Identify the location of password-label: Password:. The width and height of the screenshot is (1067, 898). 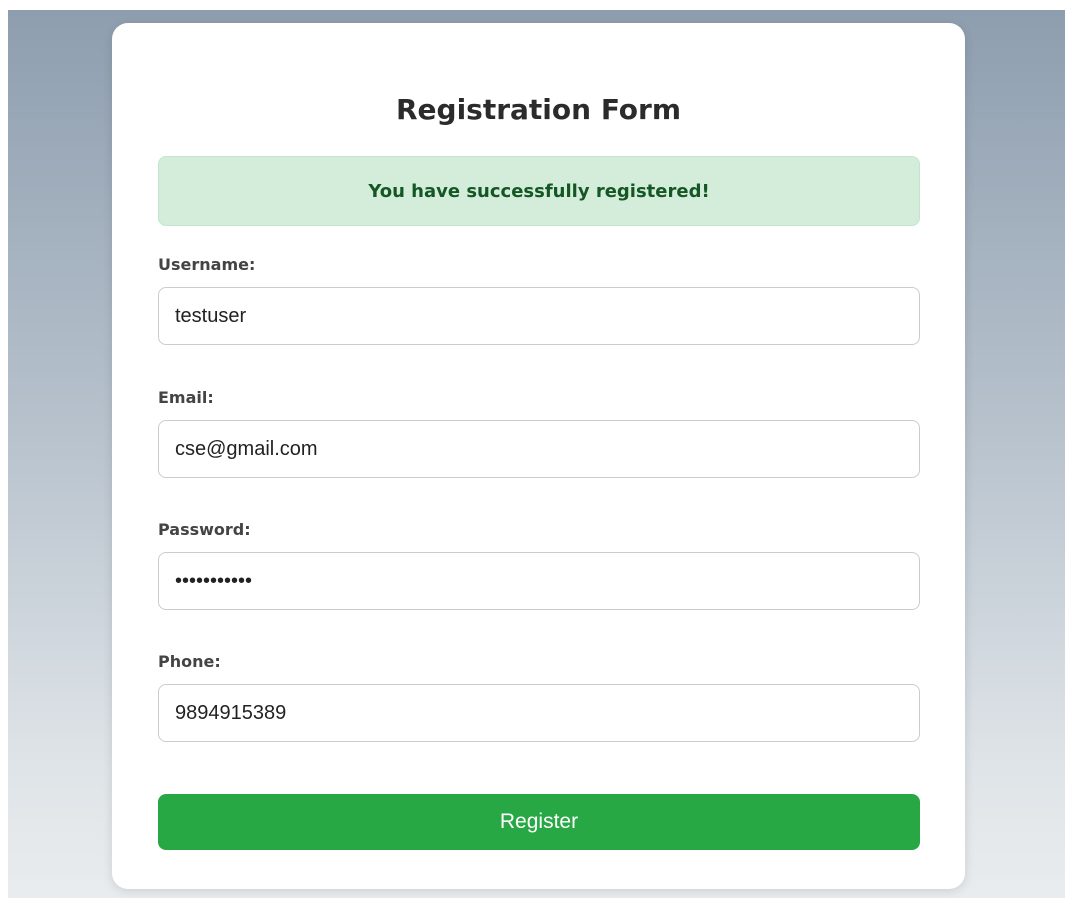
(204, 529).